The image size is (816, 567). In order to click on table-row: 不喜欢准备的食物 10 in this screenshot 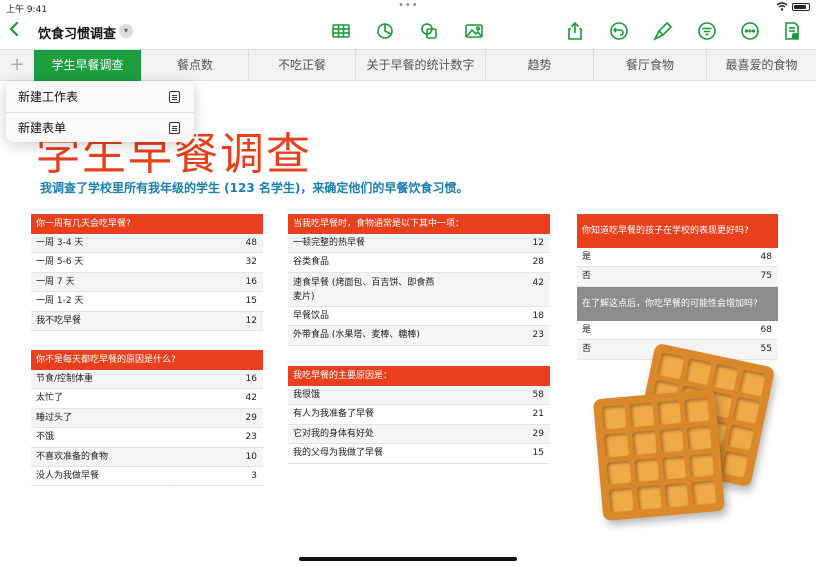, I will do `click(147, 457)`.